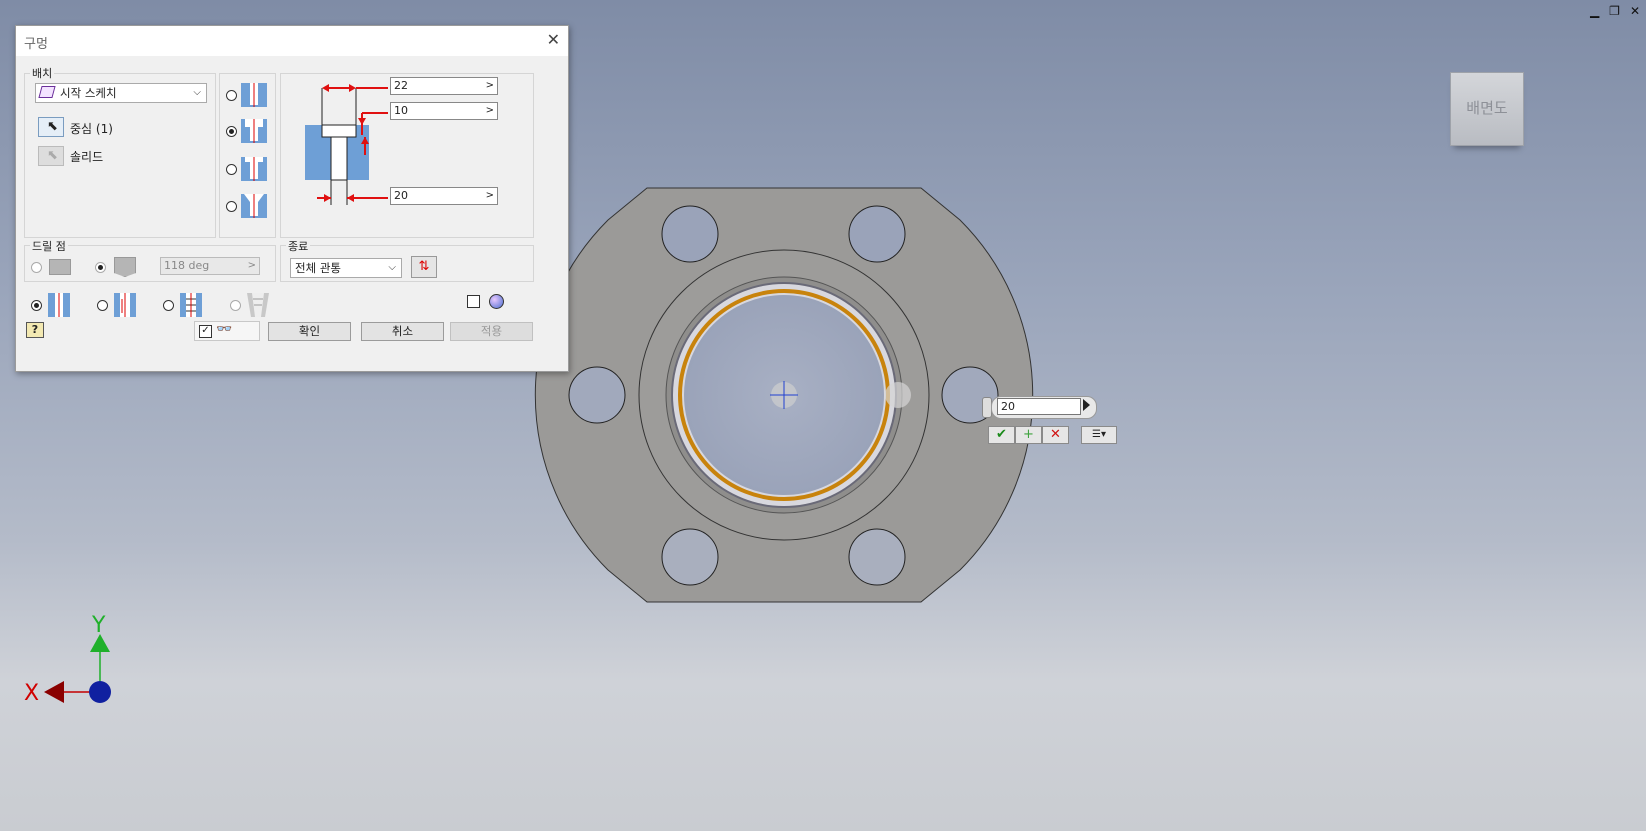  Describe the element at coordinates (1099, 435) in the screenshot. I see `mini-options-button: ☰▾` at that location.